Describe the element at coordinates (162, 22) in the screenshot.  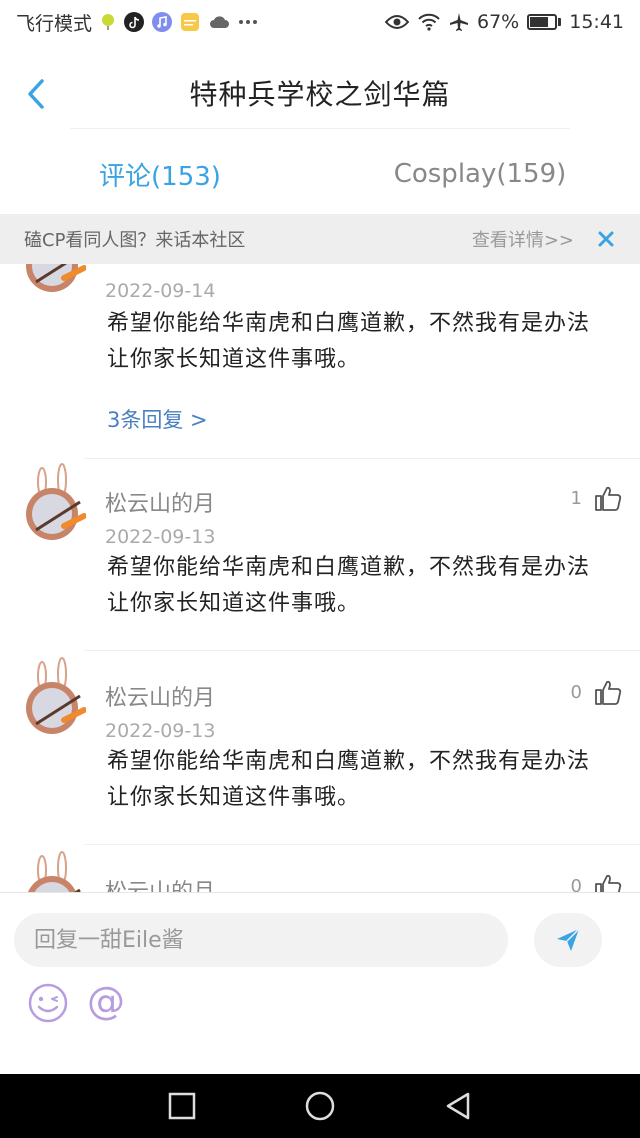
I see `music-icon` at that location.